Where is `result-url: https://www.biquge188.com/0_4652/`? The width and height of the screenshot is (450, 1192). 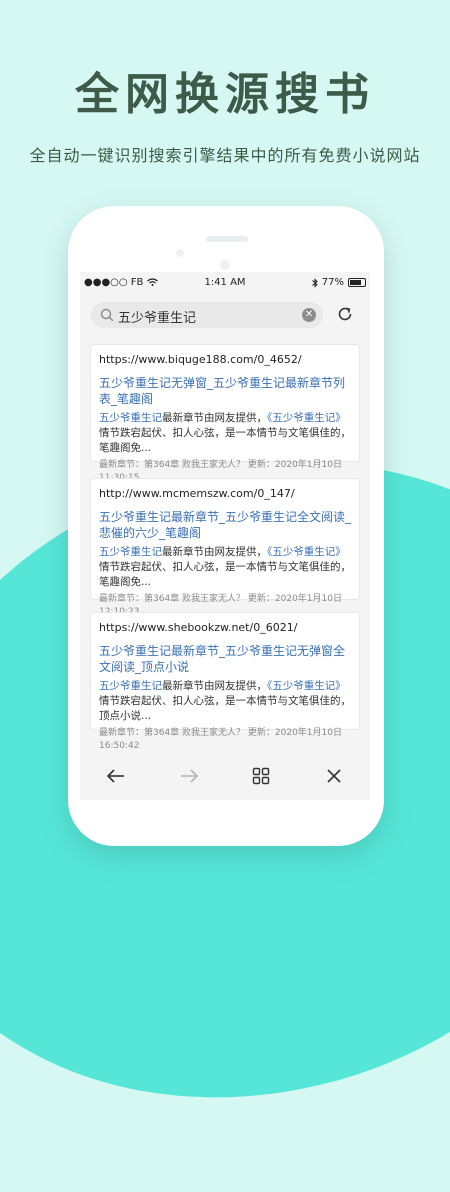
result-url: https://www.biquge188.com/0_4652/ is located at coordinates (225, 360).